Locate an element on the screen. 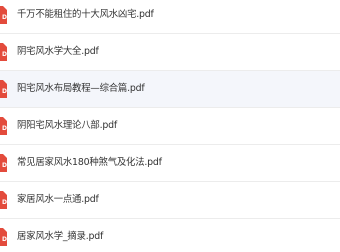  file-name: 常见居家风水180种煞气及化法.pdf is located at coordinates (89, 162).